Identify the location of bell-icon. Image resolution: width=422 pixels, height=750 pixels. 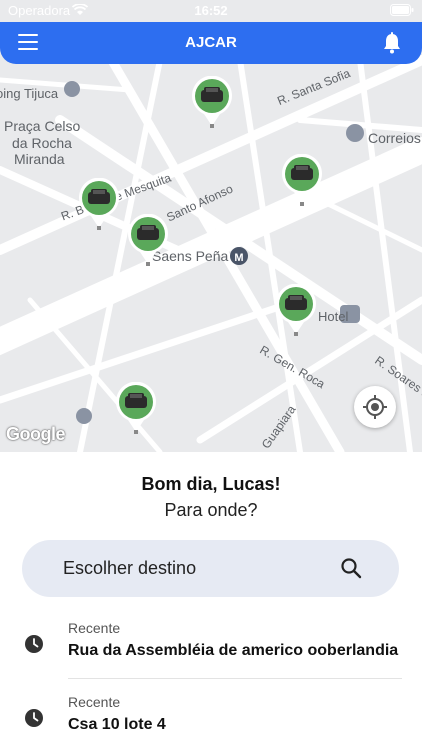
(392, 43).